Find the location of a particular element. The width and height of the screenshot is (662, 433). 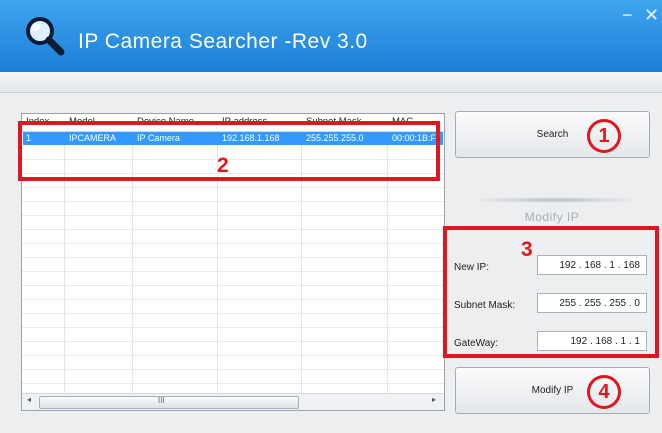

modify-ip-heading: Modify IP is located at coordinates (552, 217).